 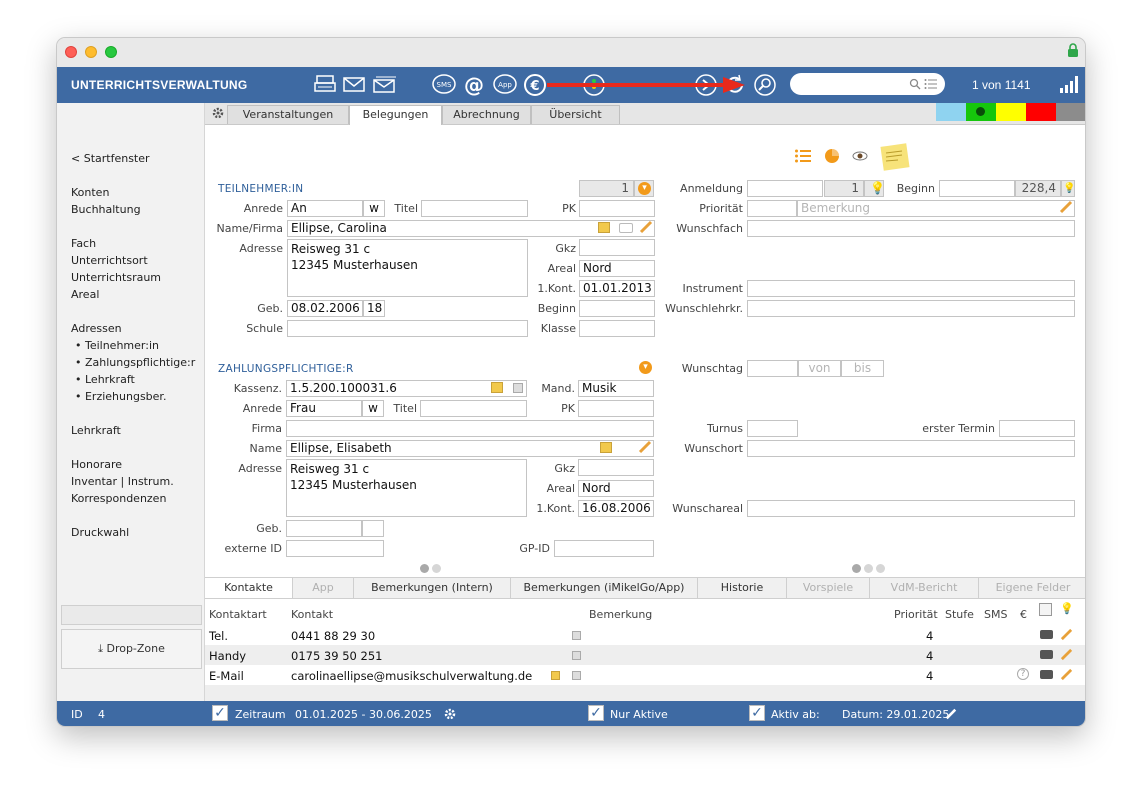 I want to click on erster-termin-field, so click(x=1037, y=428).